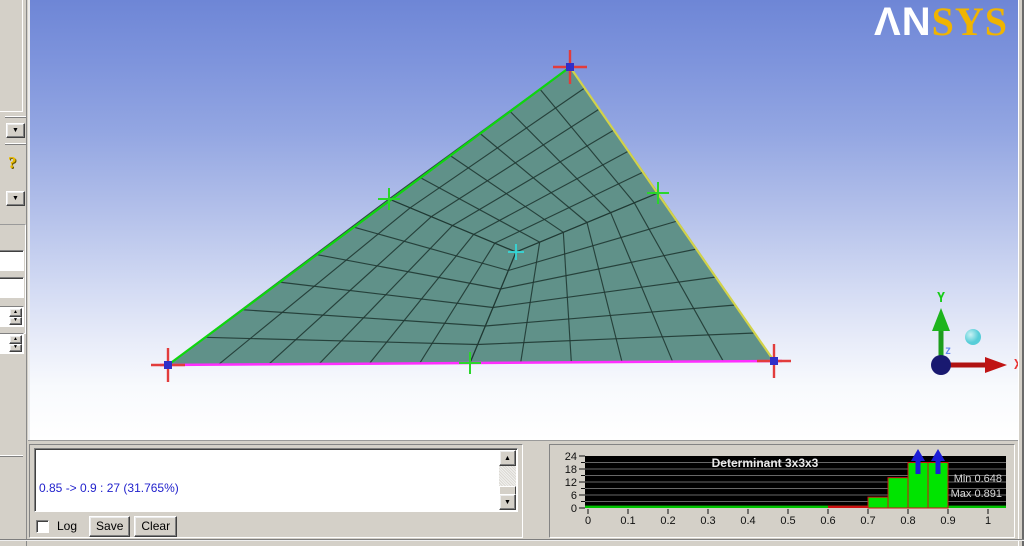 The height and width of the screenshot is (546, 1024). What do you see at coordinates (571, 470) in the screenshot?
I see `y-axis-tick-label: 18` at bounding box center [571, 470].